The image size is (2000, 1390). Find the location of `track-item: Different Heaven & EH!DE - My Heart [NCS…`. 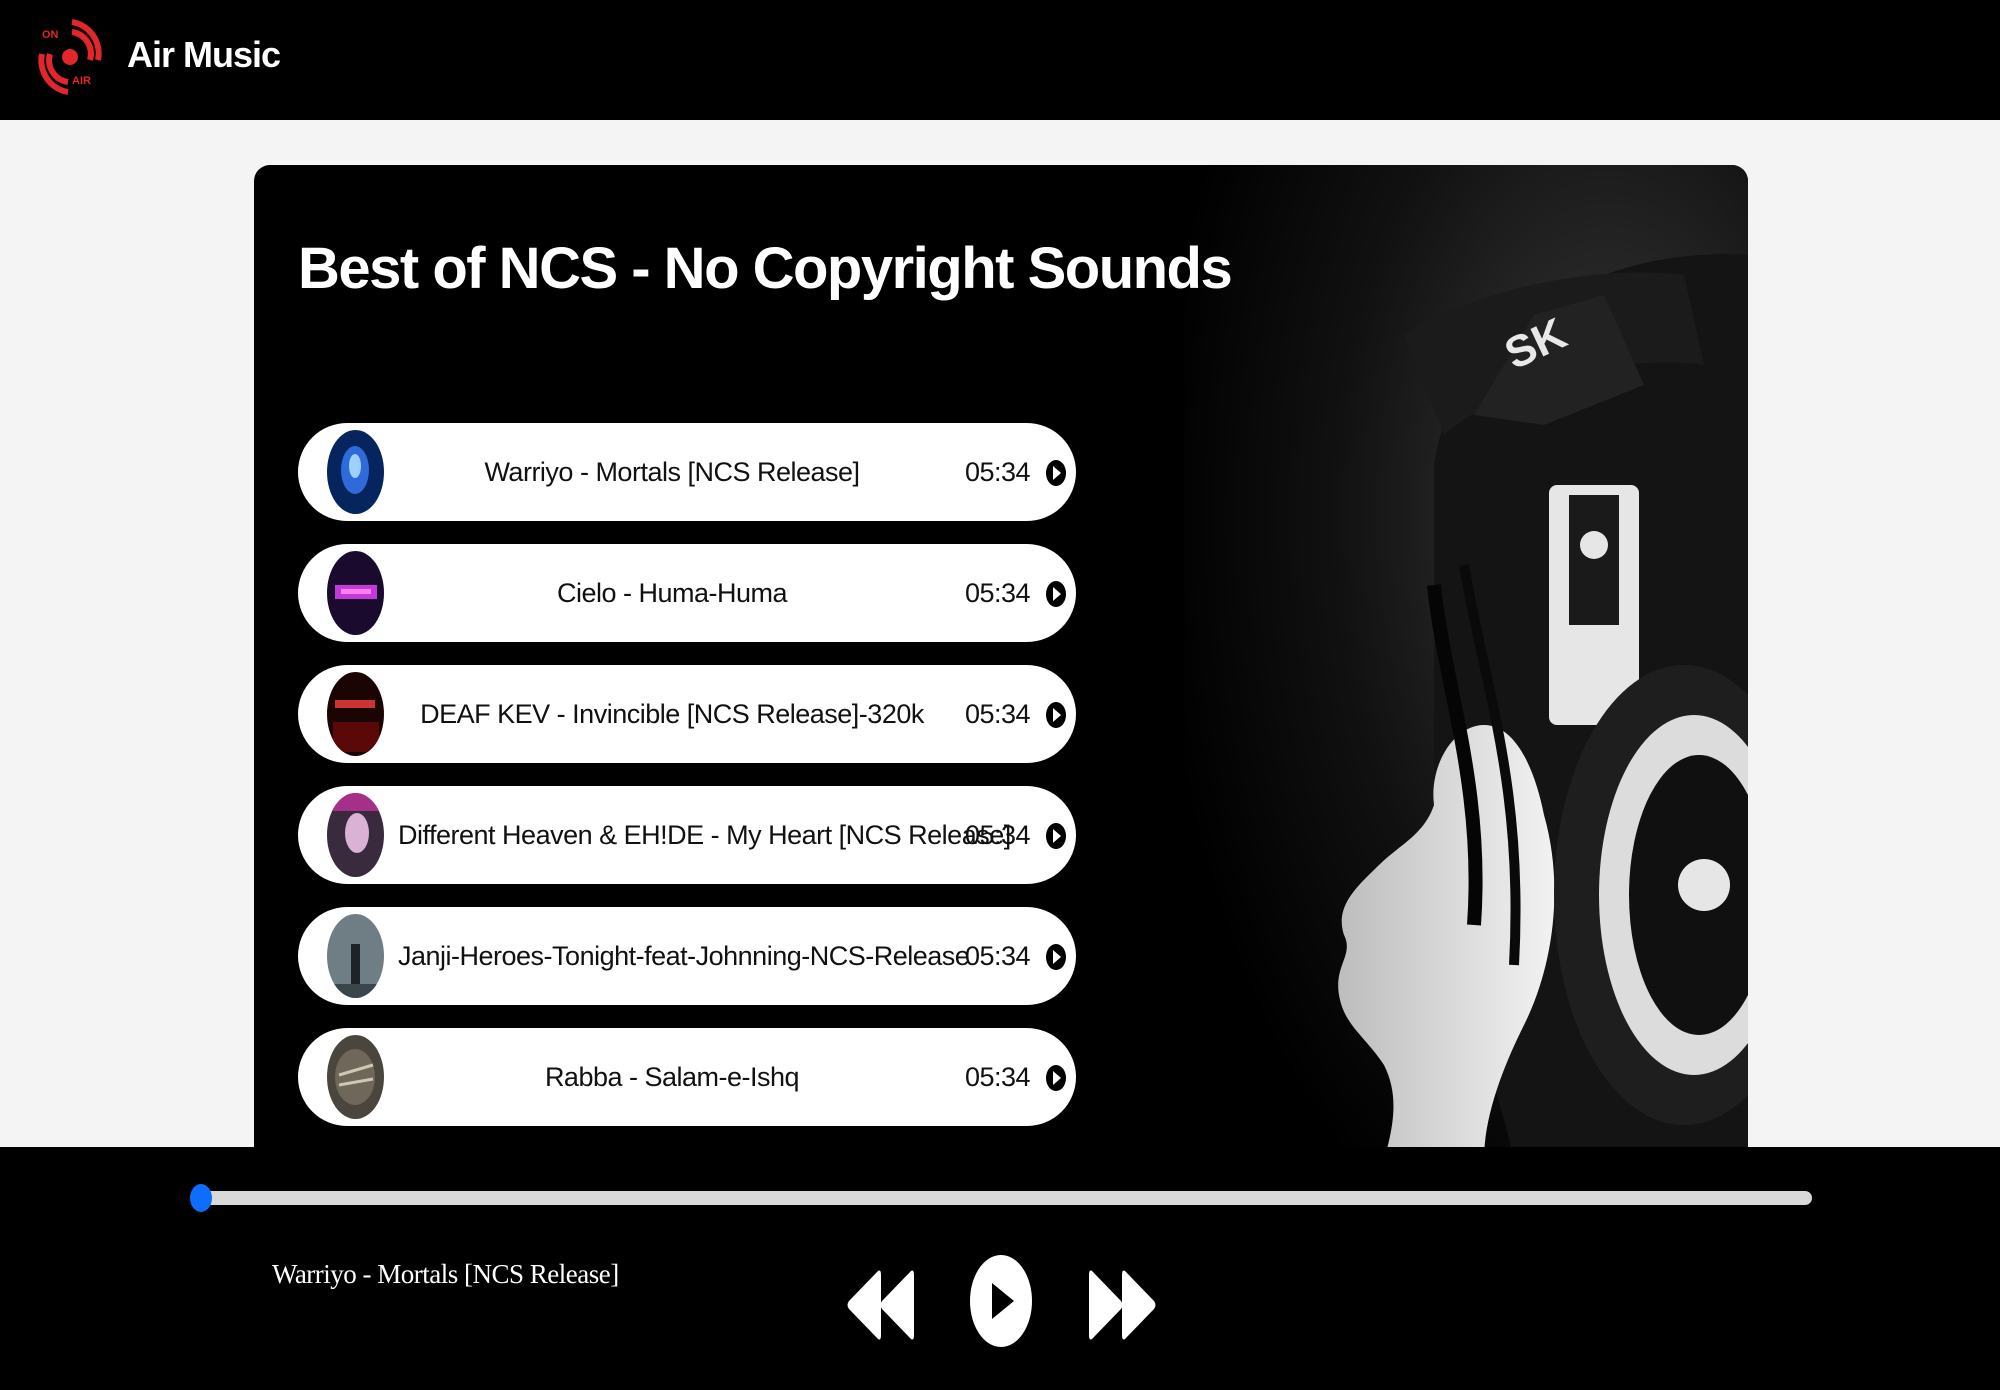

track-item: Different Heaven & EH!DE - My Heart [NCS… is located at coordinates (687, 835).